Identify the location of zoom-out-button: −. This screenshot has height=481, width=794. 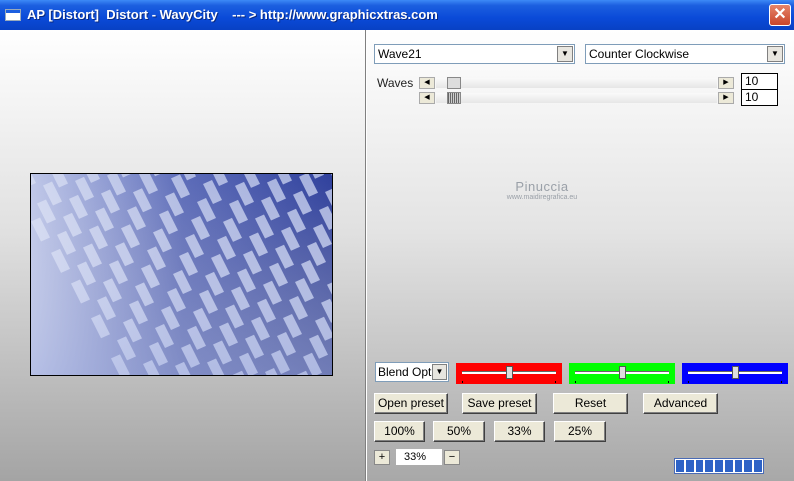
(452, 457).